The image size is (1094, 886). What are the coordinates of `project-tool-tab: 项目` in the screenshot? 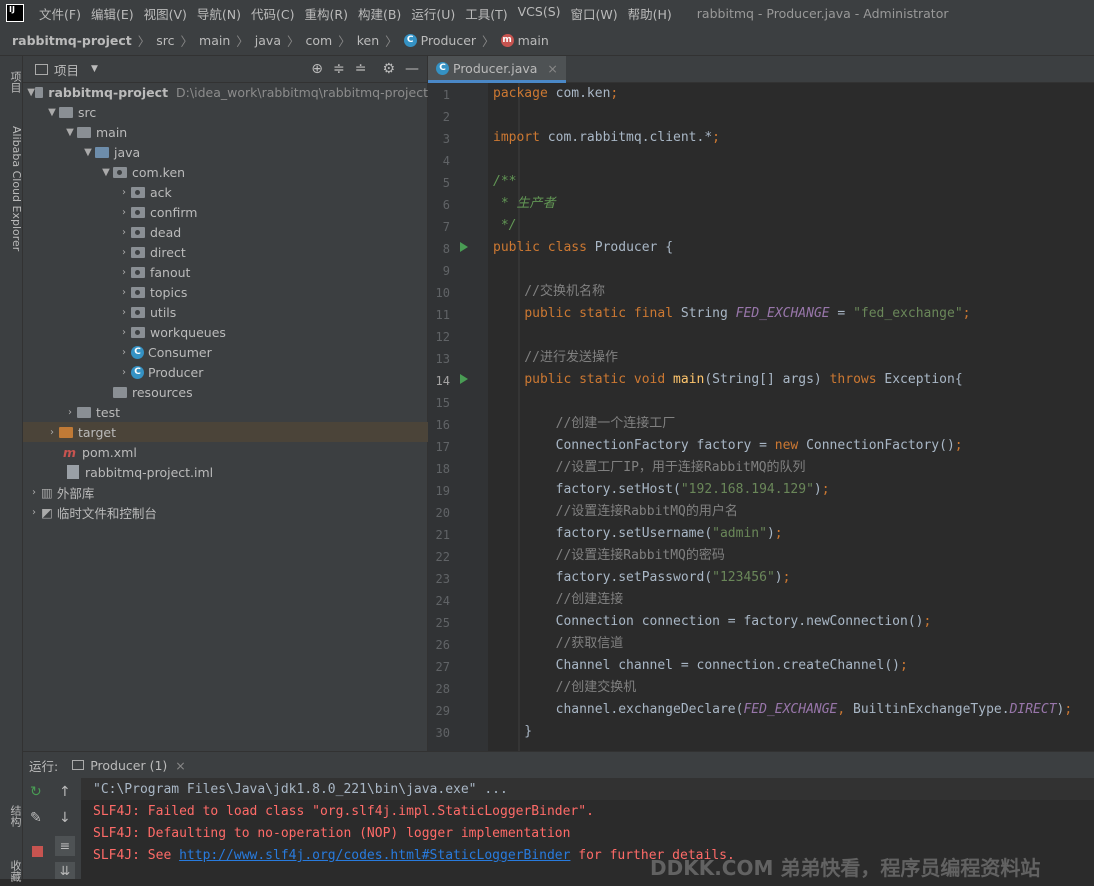 It's located at (11, 82).